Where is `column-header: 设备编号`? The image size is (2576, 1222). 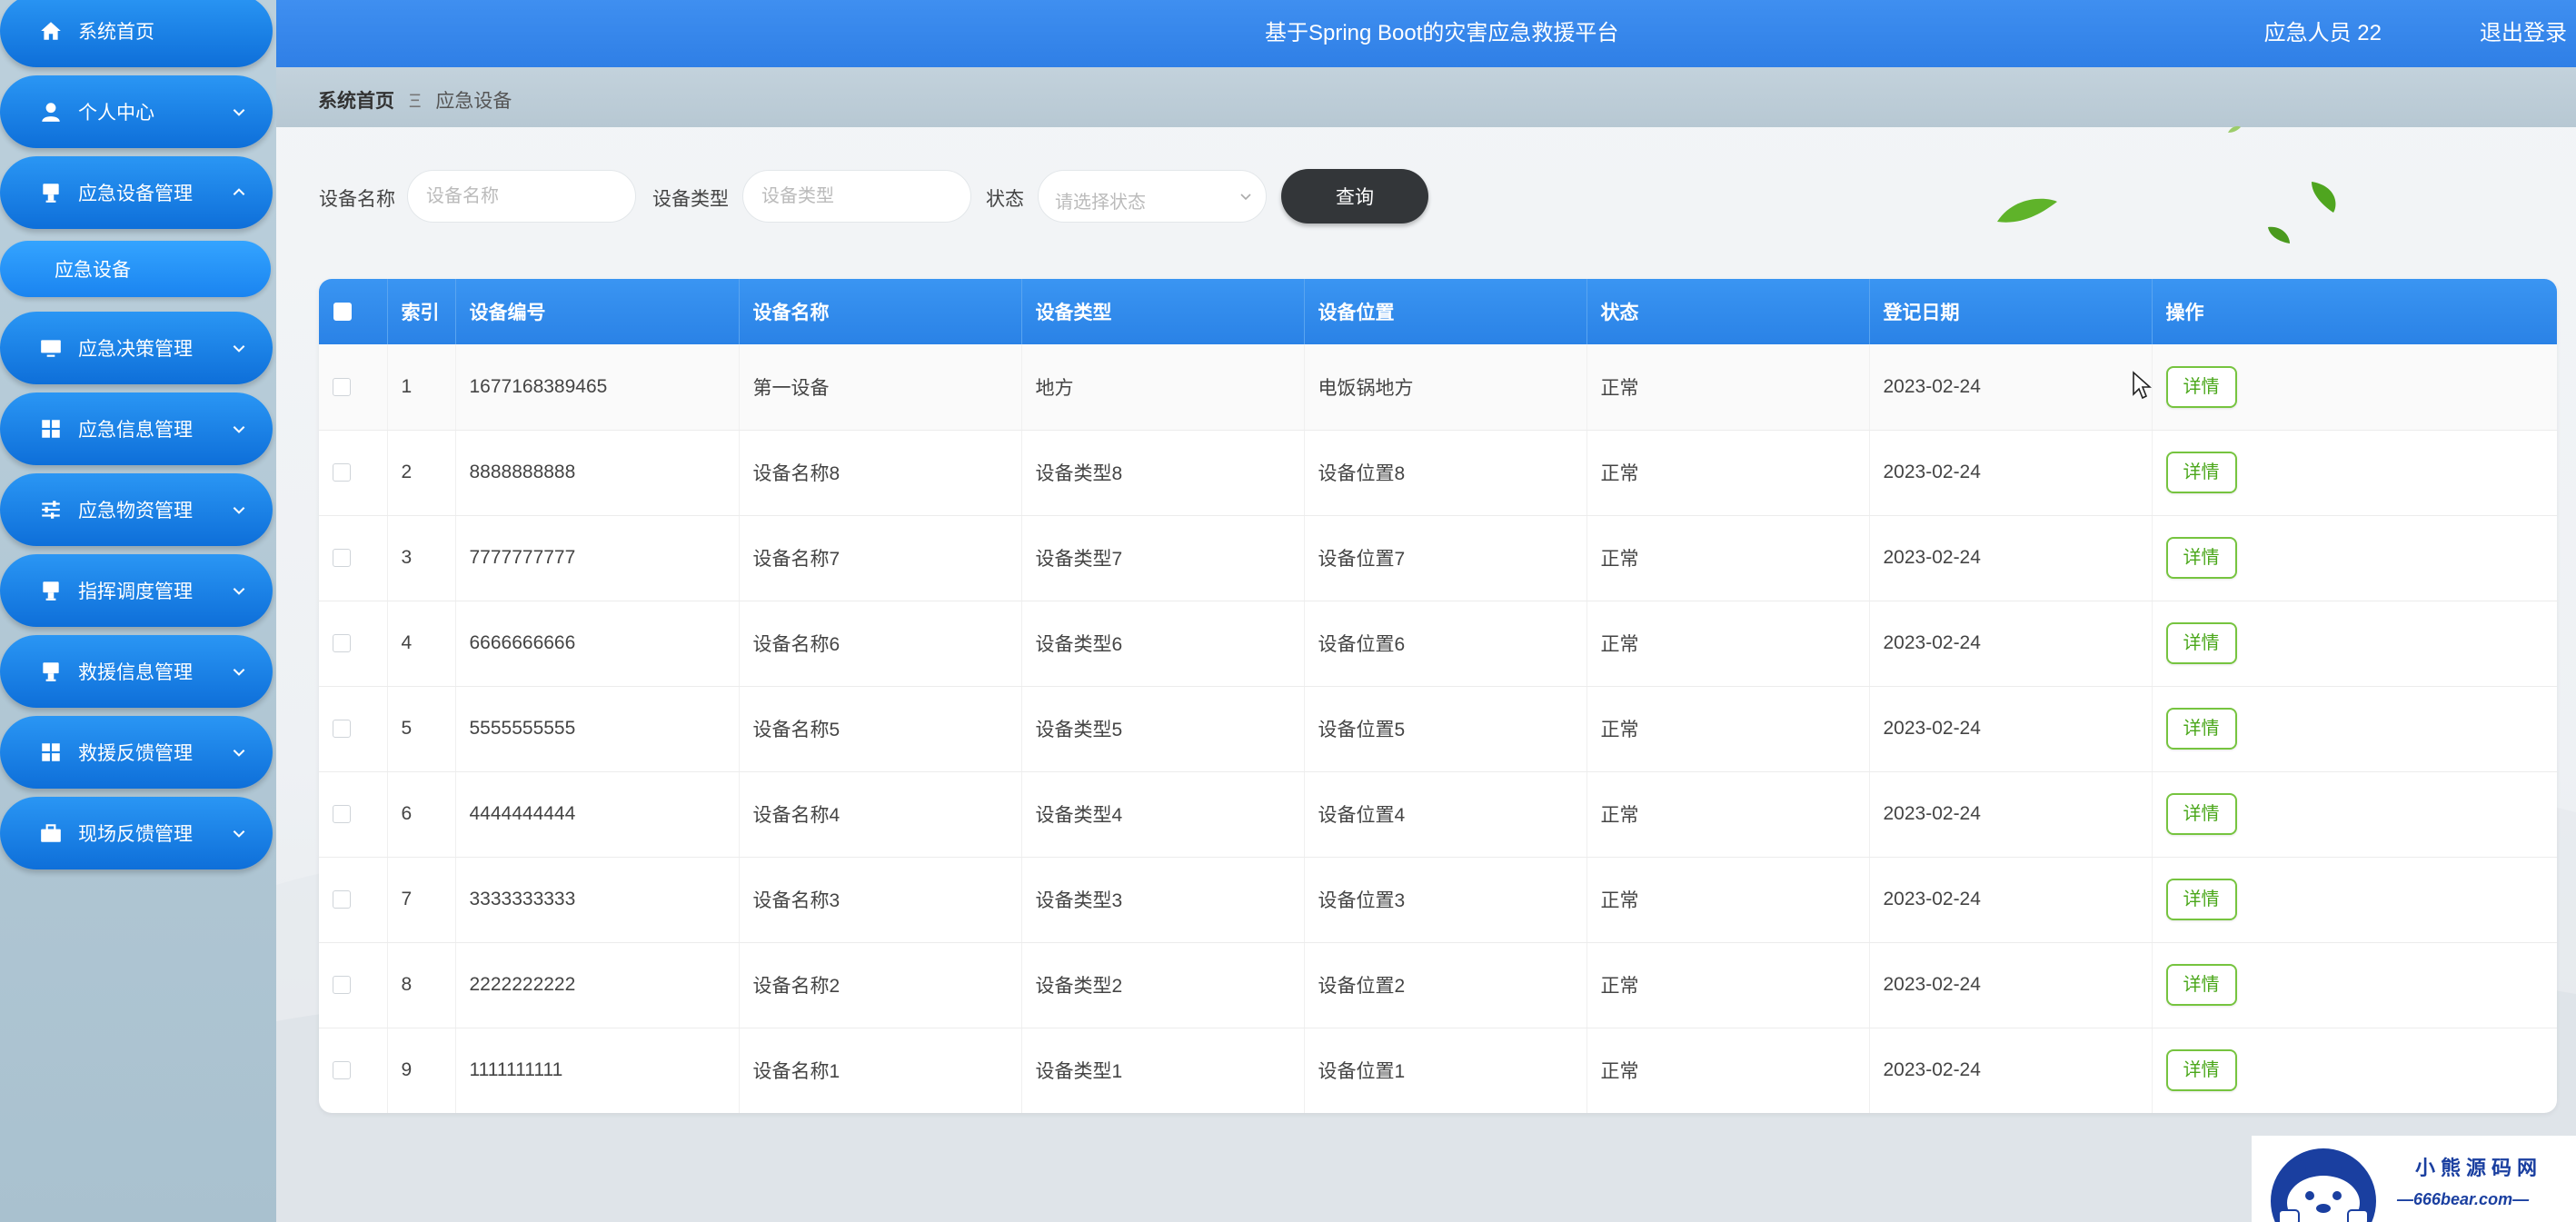
column-header: 设备编号 is located at coordinates (598, 311).